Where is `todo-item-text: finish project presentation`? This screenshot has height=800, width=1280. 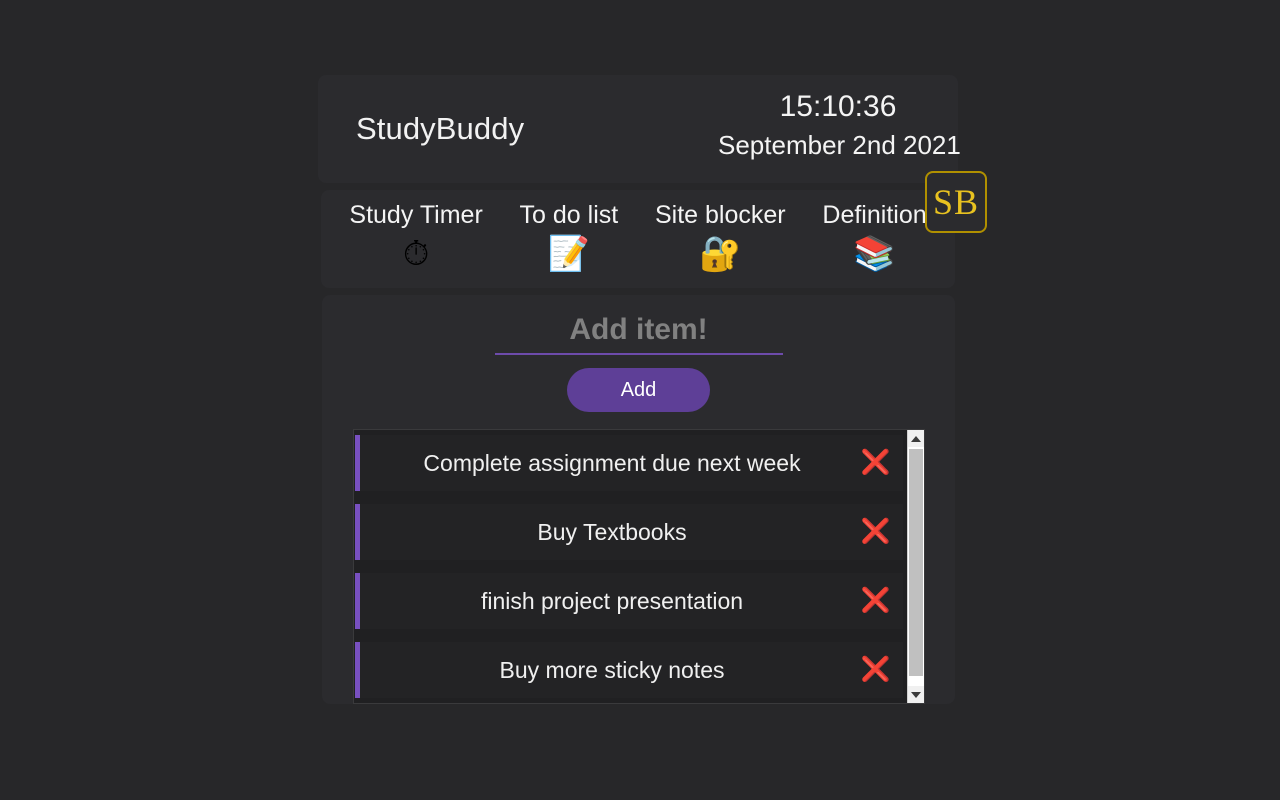 todo-item-text: finish project presentation is located at coordinates (612, 600).